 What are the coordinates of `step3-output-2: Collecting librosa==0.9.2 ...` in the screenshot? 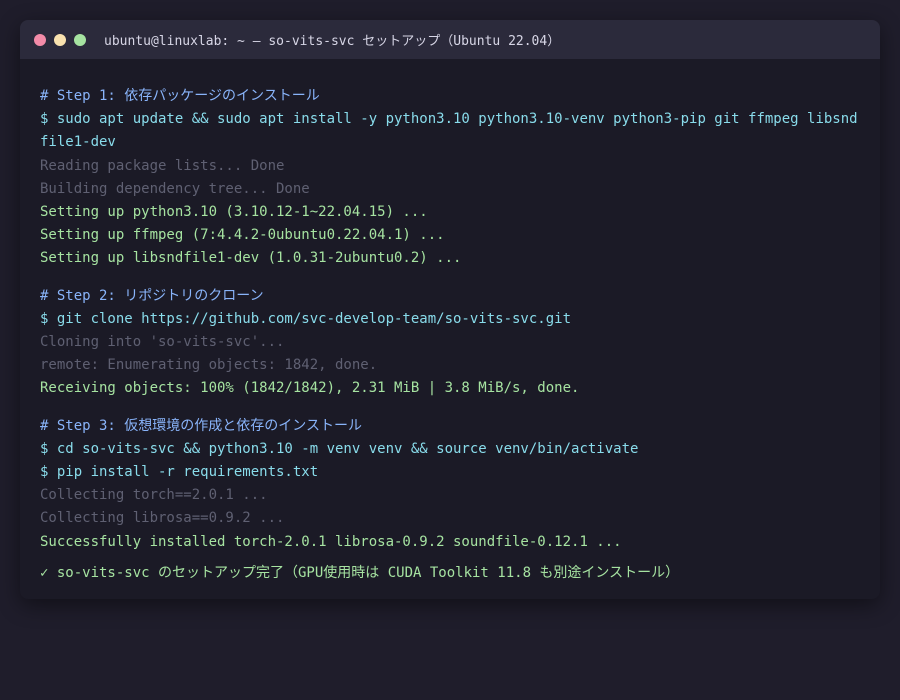 It's located at (162, 518).